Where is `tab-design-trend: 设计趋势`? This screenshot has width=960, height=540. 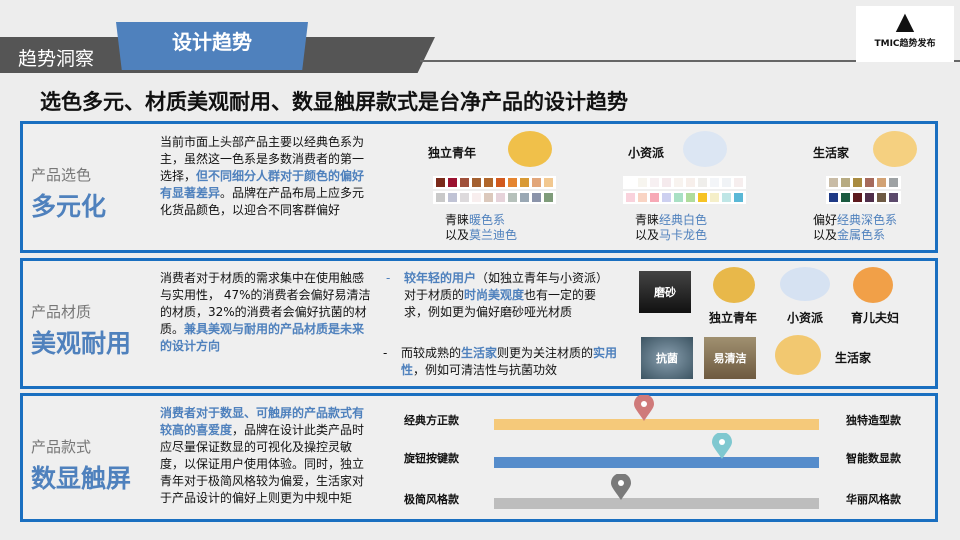
tab-design-trend: 设计趋势 is located at coordinates (212, 46).